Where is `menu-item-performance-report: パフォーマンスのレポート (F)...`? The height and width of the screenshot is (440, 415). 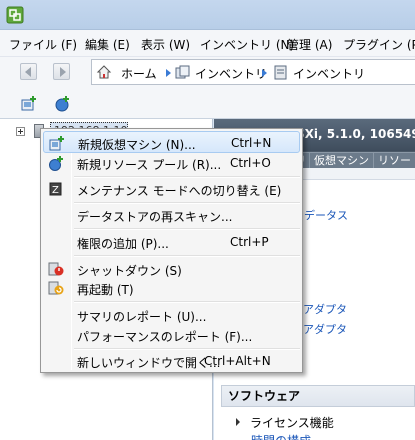
menu-item-performance-report: パフォーマンスのレポート (F)... is located at coordinates (171, 335).